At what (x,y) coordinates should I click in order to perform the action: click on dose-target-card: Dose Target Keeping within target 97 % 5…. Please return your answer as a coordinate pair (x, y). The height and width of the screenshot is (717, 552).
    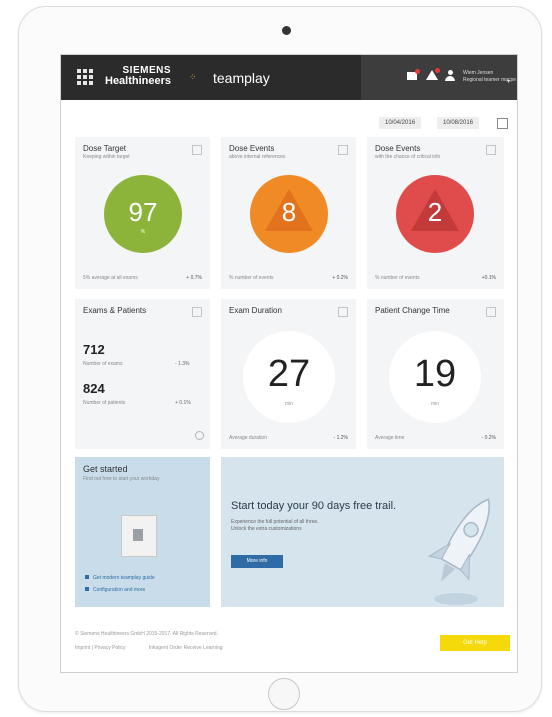
    Looking at the image, I should click on (142, 213).